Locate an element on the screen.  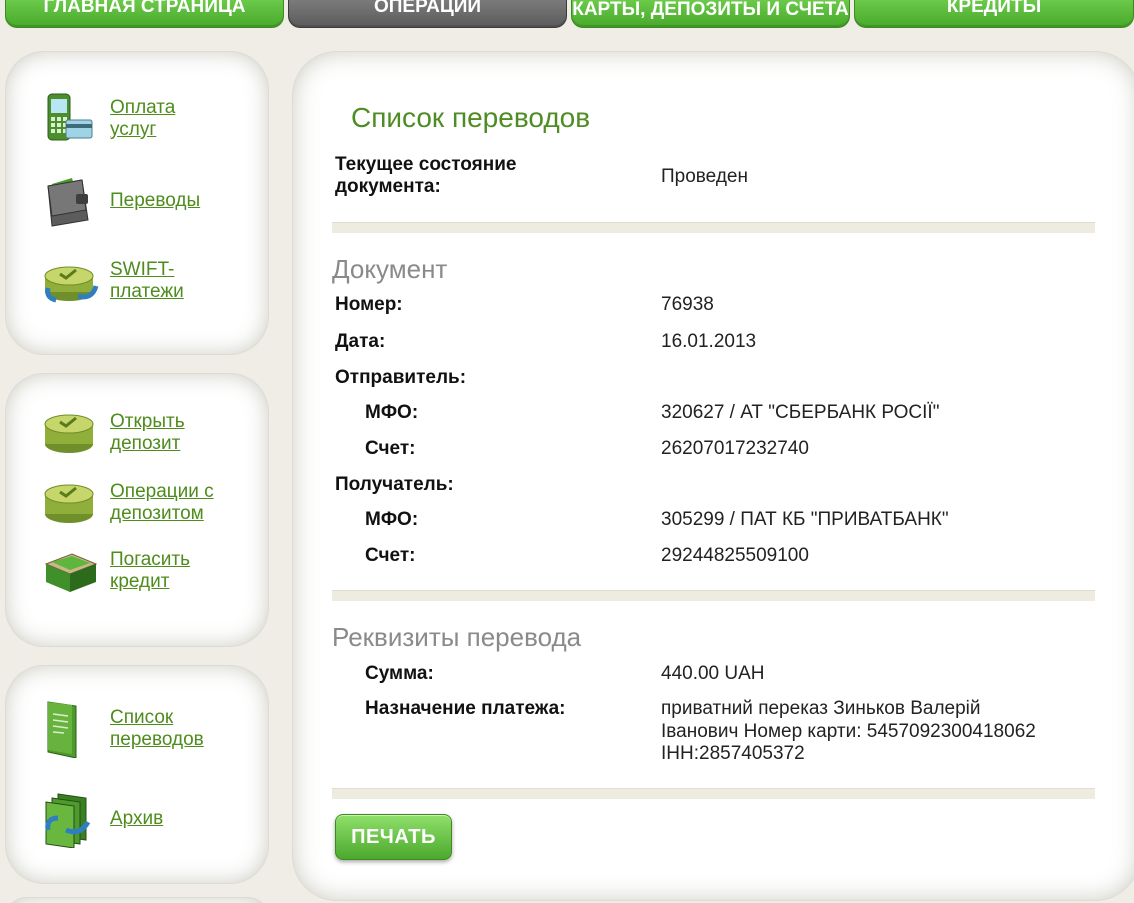
wallet-icon is located at coordinates (71, 201).